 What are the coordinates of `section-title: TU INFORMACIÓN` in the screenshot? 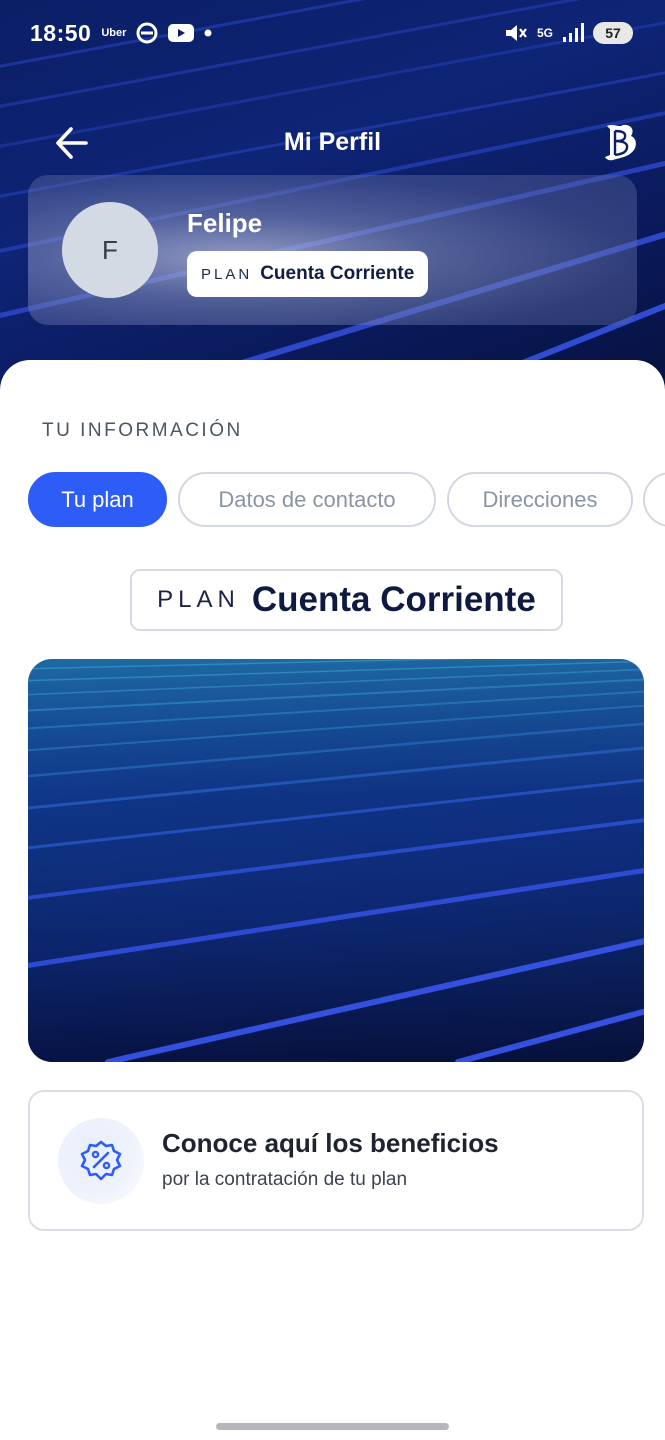 It's located at (142, 430).